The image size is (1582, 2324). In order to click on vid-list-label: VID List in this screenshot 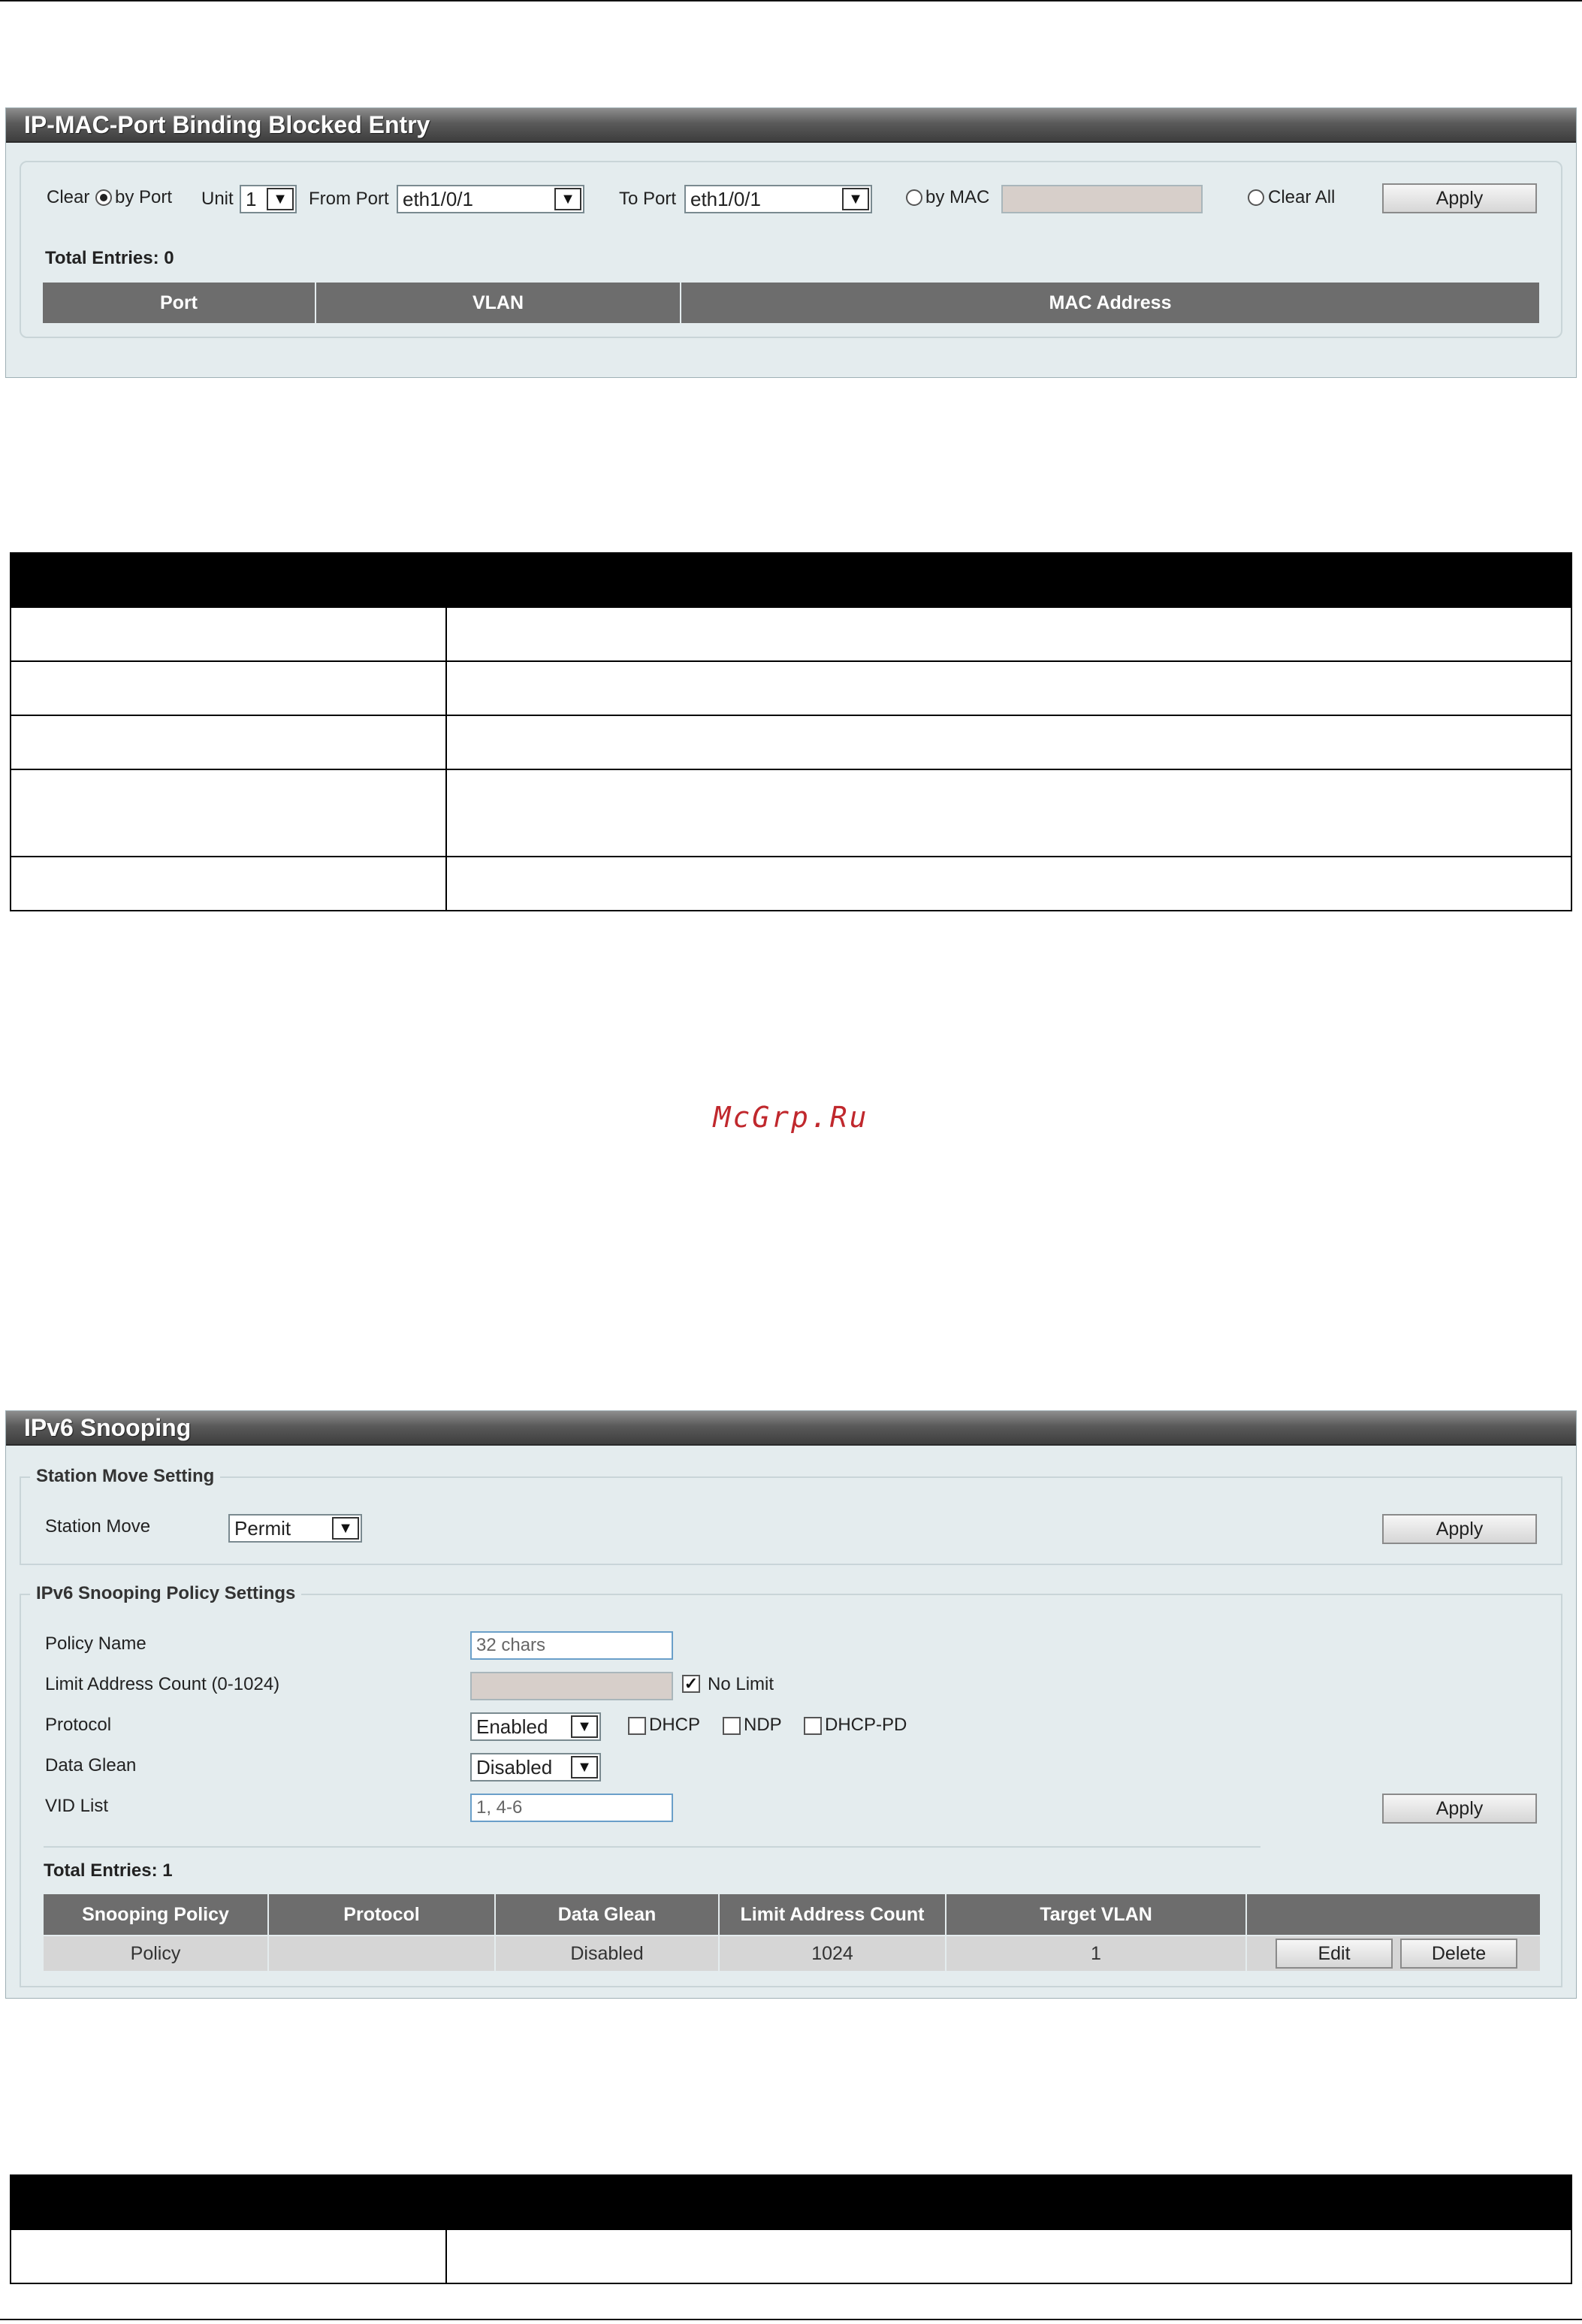, I will do `click(77, 1806)`.